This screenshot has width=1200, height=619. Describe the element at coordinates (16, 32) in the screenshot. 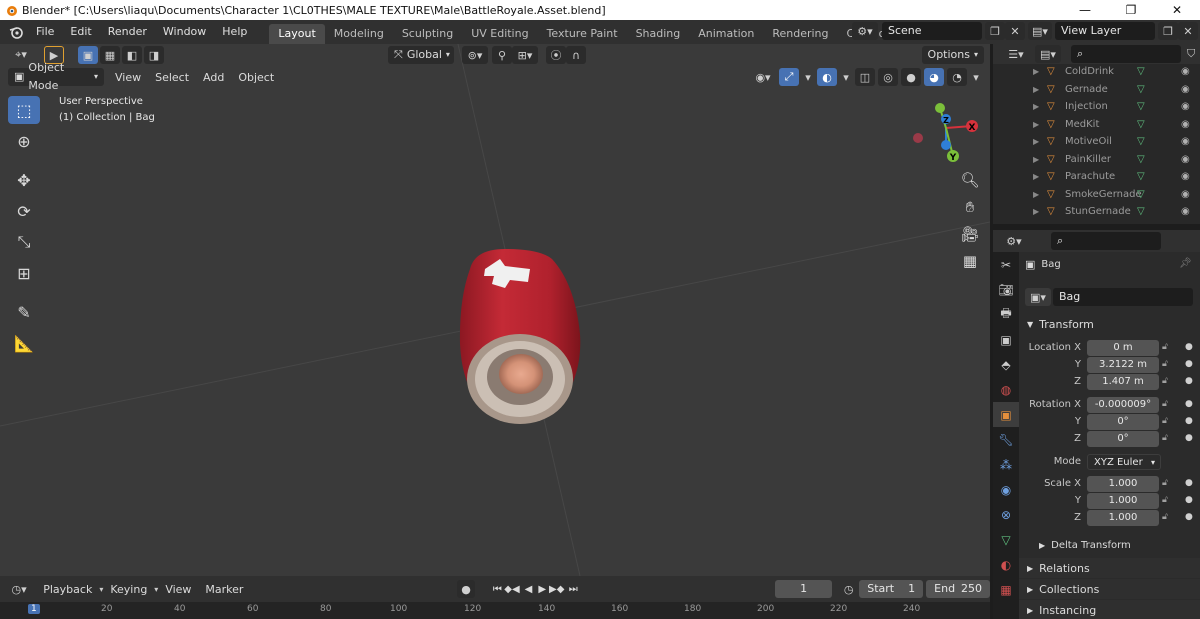

I see `blender-menu-icon` at that location.